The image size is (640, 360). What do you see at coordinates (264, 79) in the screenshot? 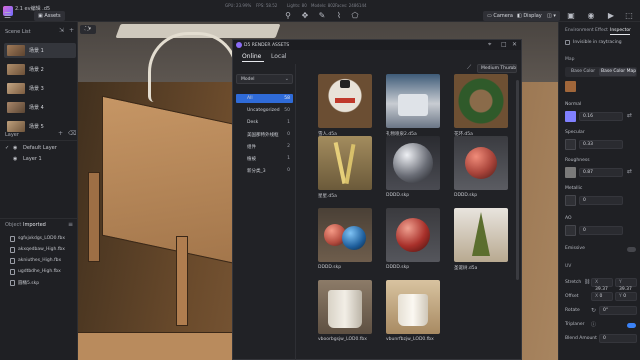
I see `model-dropdown: Model ⌄` at bounding box center [264, 79].